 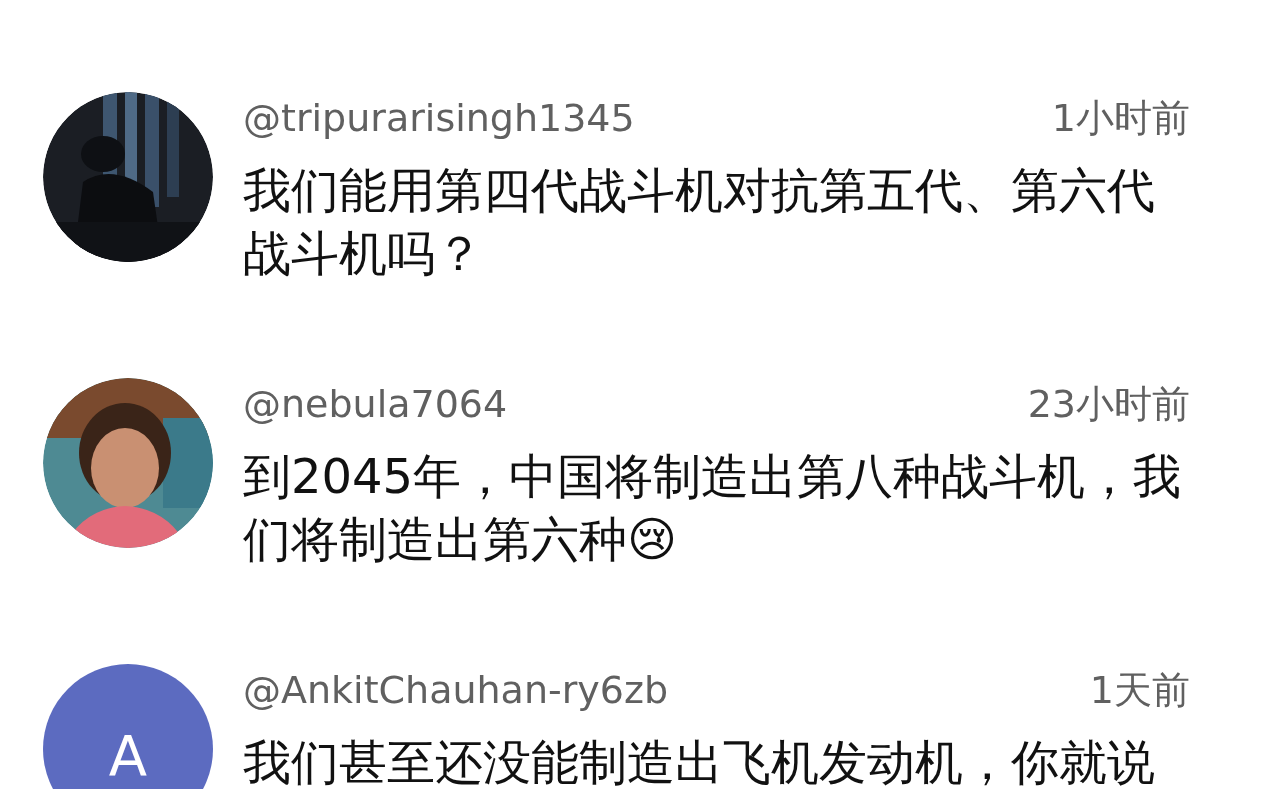 I want to click on comment-text: 我们甚至还没能制造出飞机发动机，你就说, so click(x=699, y=761).